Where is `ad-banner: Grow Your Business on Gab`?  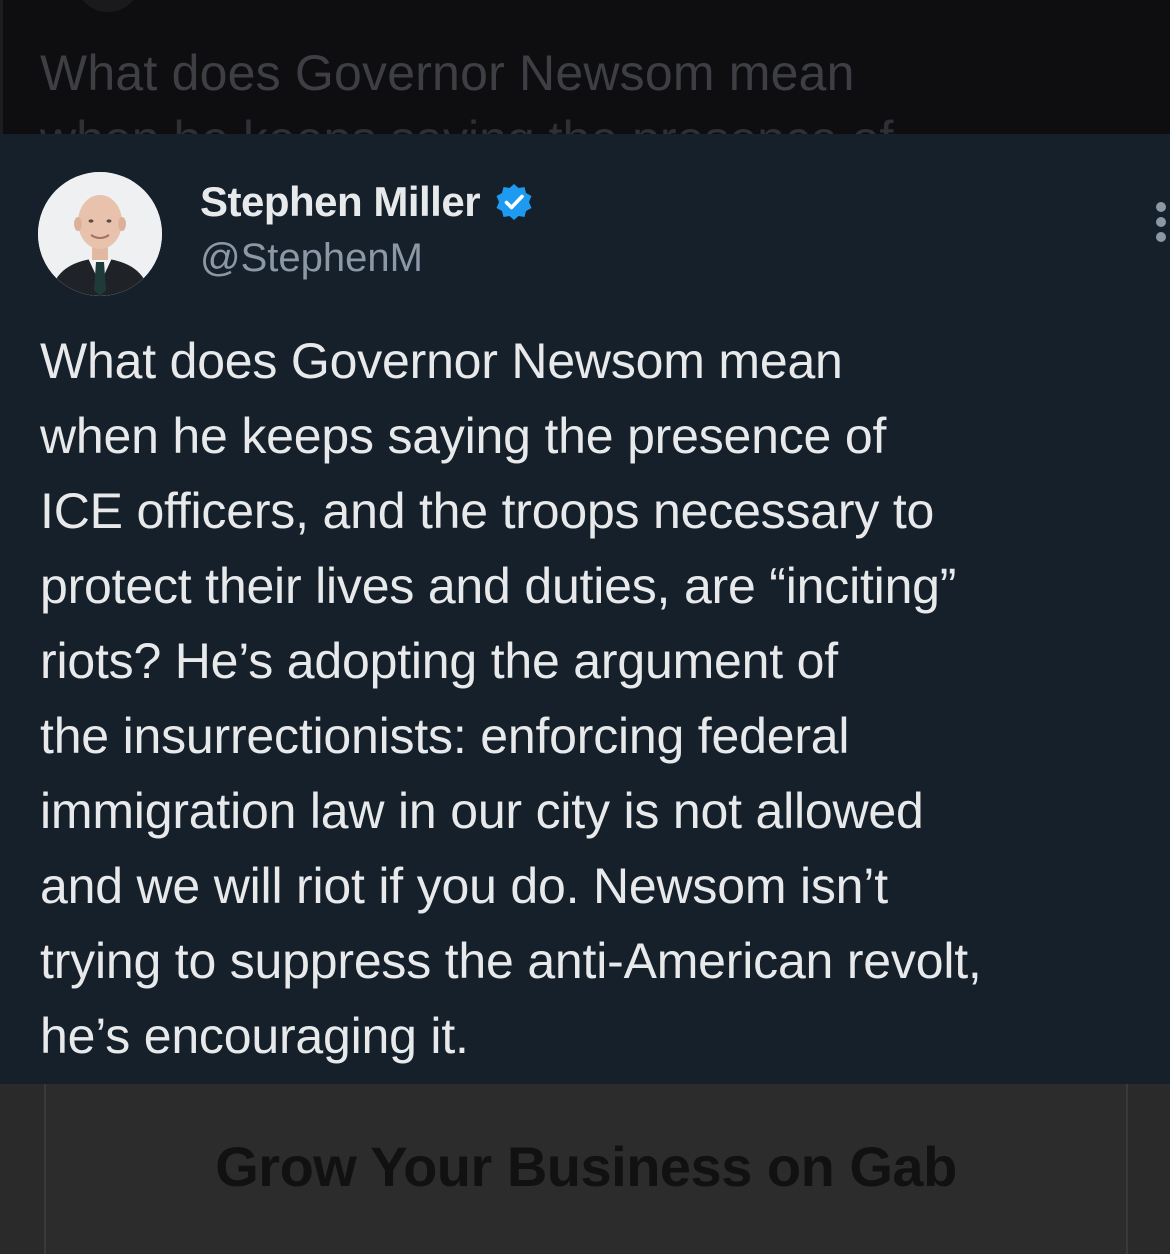 ad-banner: Grow Your Business on Gab is located at coordinates (586, 1169).